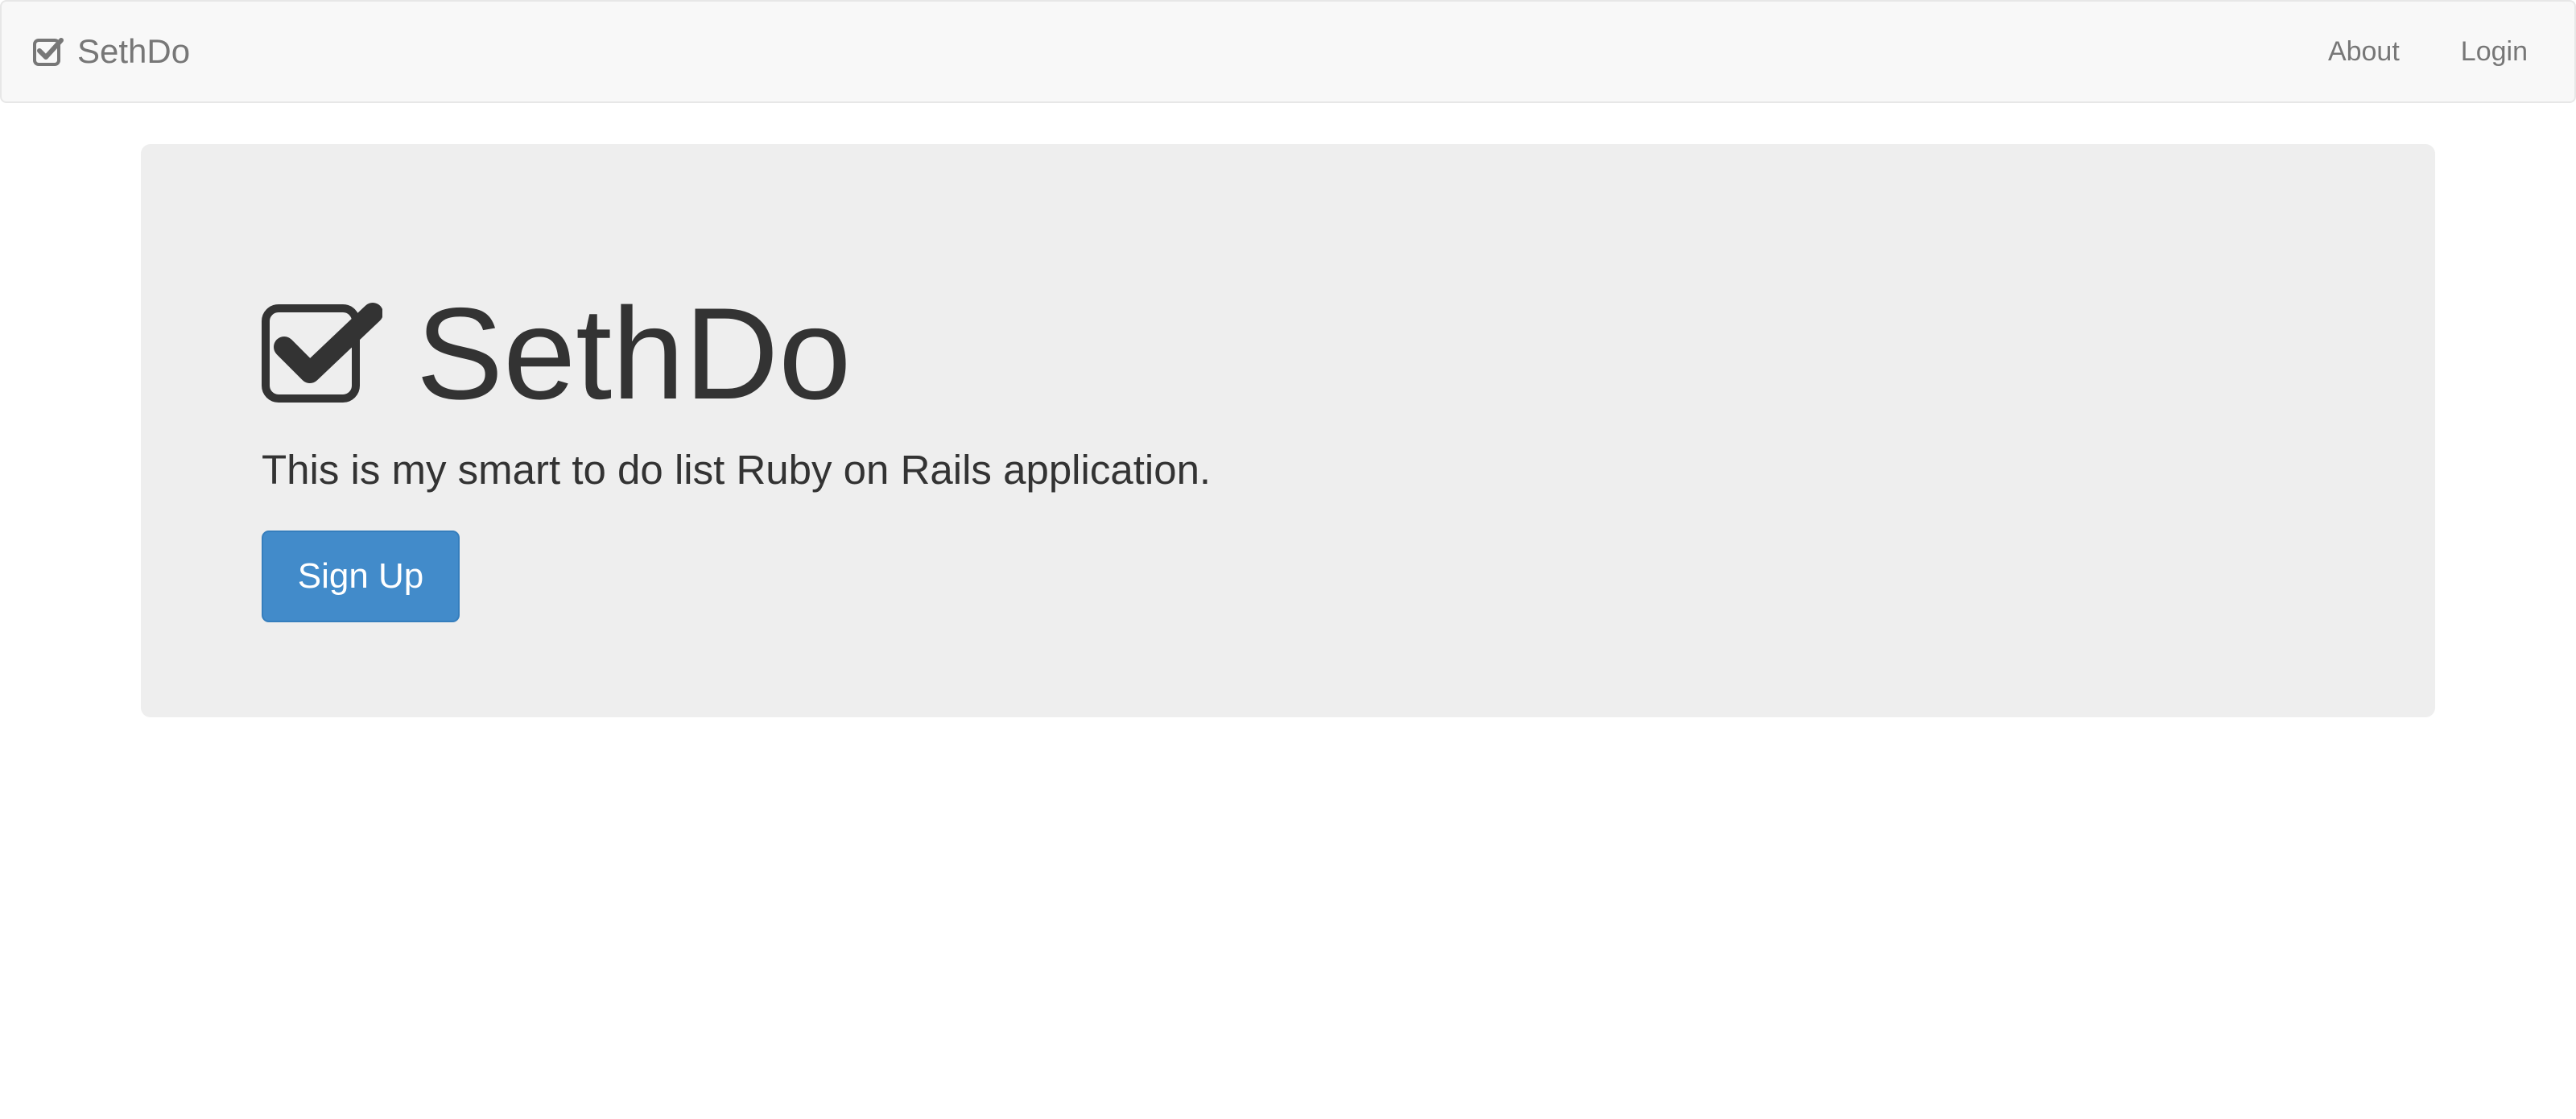 The height and width of the screenshot is (1119, 2576). I want to click on brand-link: SethDo, so click(111, 52).